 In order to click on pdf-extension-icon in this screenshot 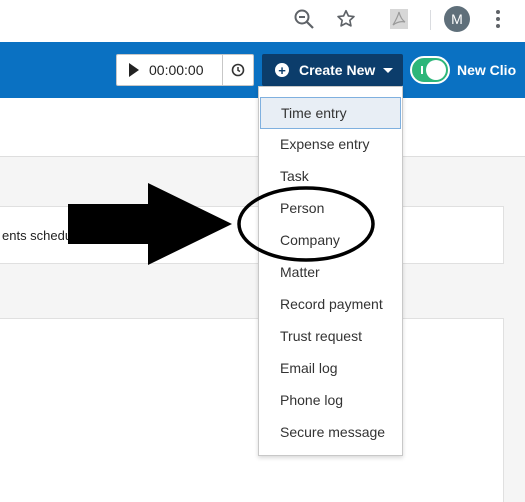, I will do `click(399, 19)`.